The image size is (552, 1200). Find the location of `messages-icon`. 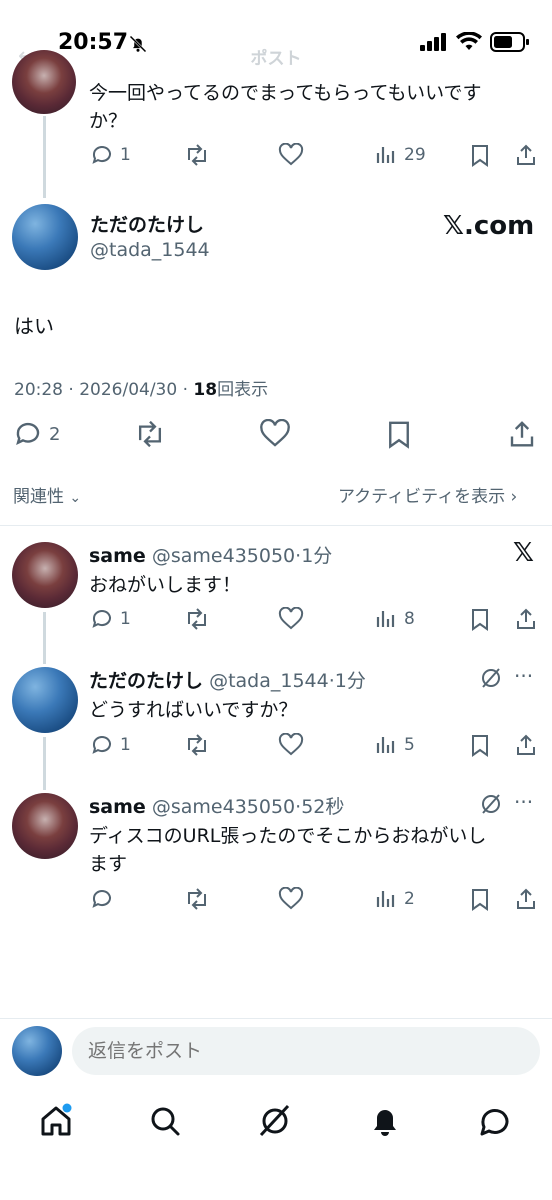

messages-icon is located at coordinates (495, 1121).